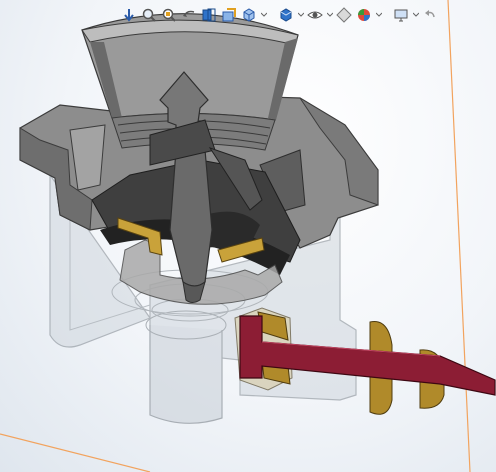  I want to click on dynamic-annotation-views-icon, so click(229, 15).